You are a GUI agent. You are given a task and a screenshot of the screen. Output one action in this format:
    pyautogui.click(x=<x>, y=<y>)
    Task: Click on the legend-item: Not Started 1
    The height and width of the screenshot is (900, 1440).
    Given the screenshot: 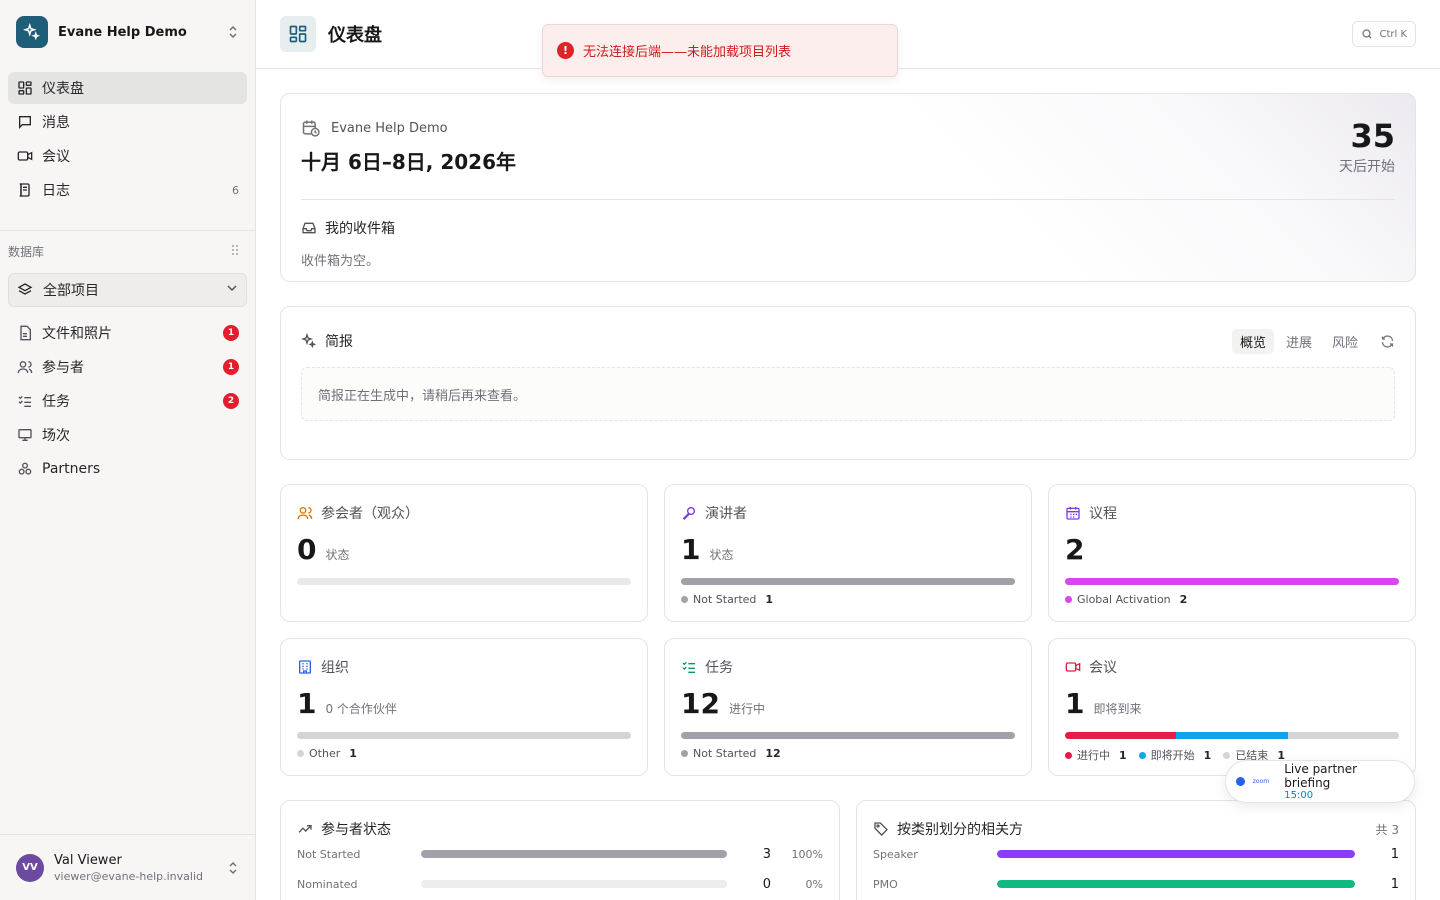 What is the action you would take?
    pyautogui.click(x=727, y=599)
    